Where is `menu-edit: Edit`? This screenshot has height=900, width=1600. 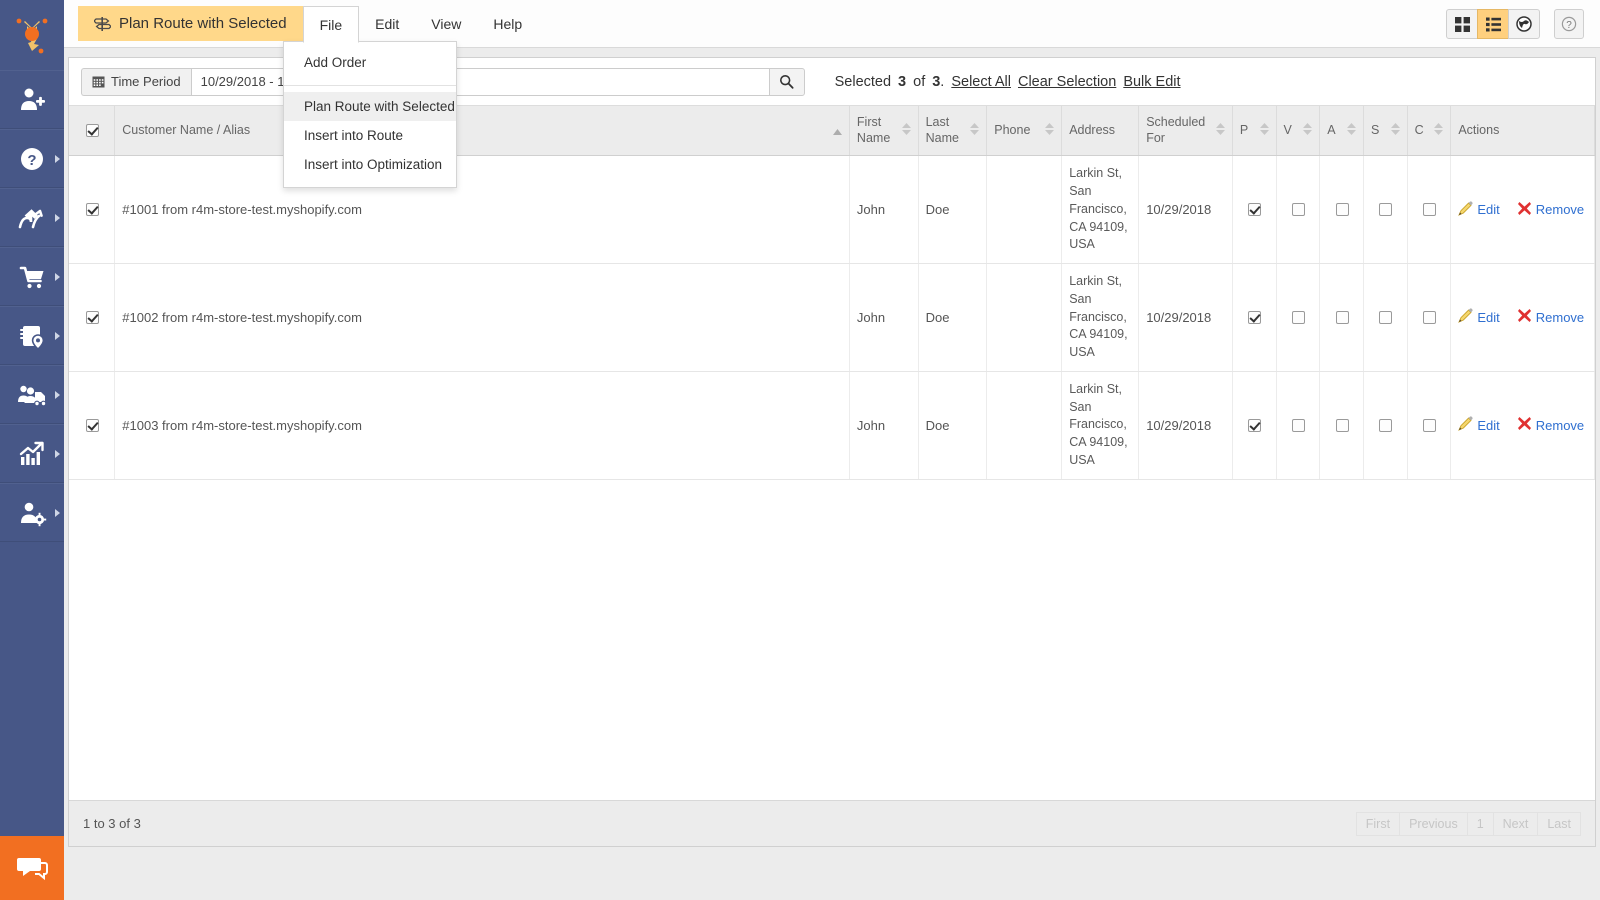
menu-edit: Edit is located at coordinates (387, 24).